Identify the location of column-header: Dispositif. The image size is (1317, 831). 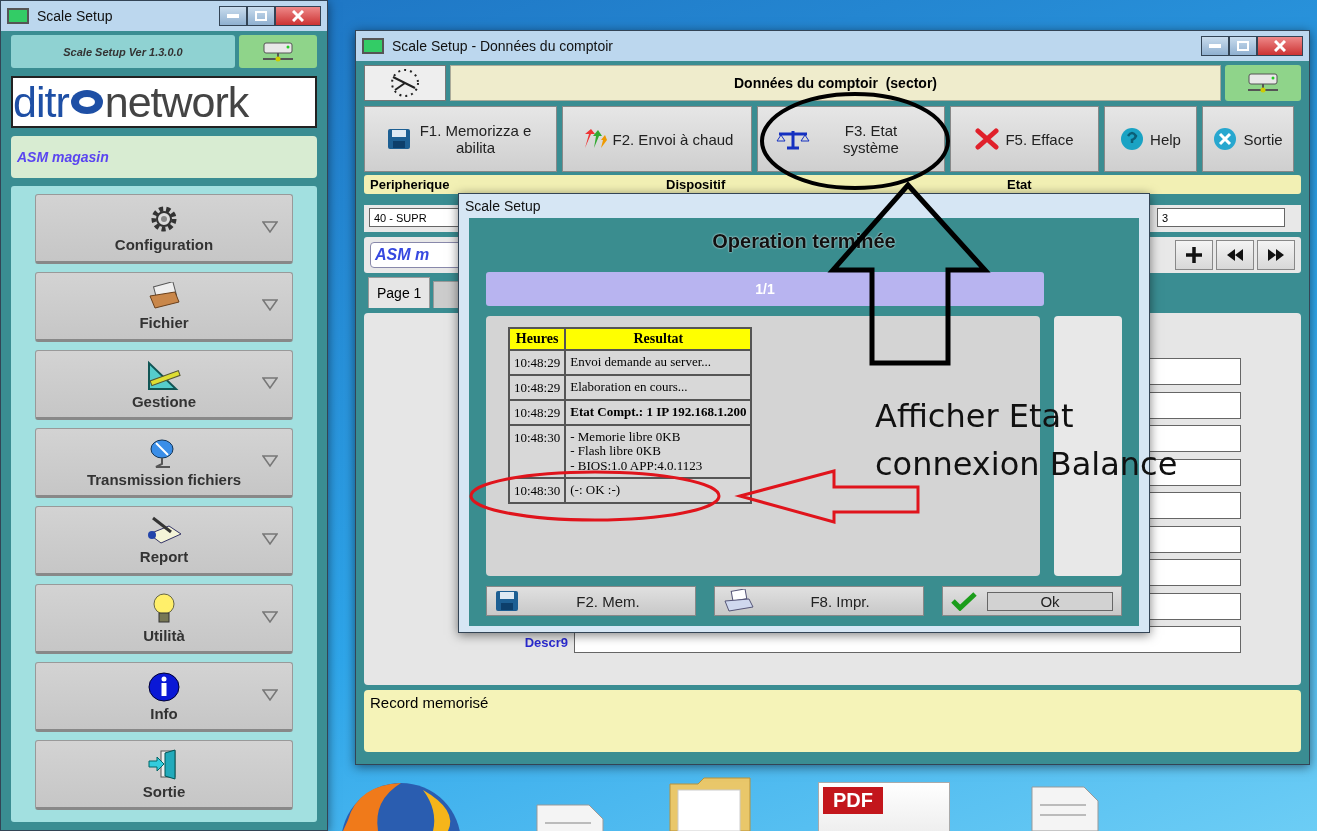
(696, 184).